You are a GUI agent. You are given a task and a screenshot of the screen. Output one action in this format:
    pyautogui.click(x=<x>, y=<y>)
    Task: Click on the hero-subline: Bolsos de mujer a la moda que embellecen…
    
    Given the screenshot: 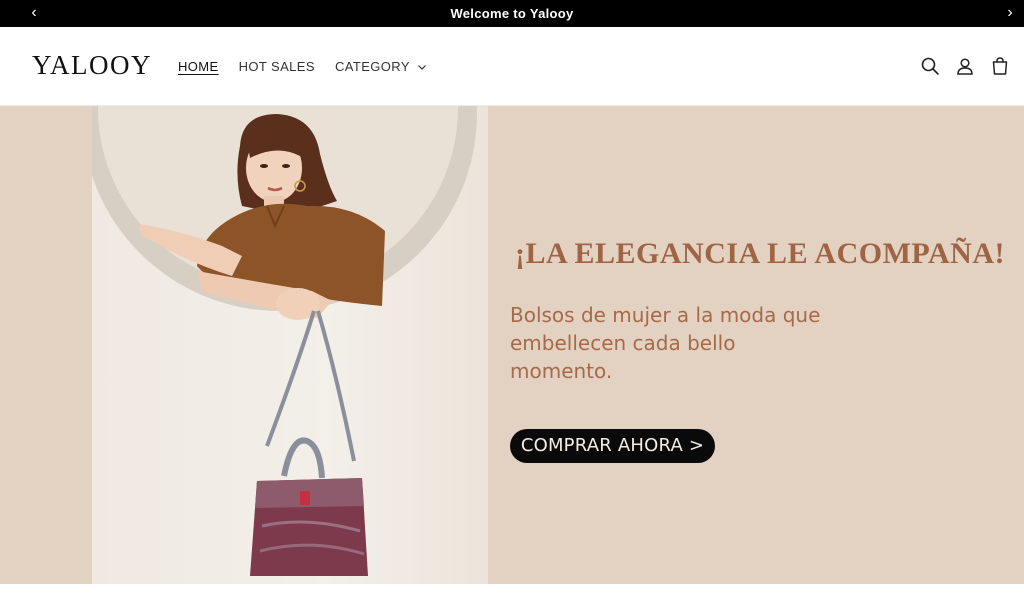 What is the action you would take?
    pyautogui.click(x=665, y=343)
    